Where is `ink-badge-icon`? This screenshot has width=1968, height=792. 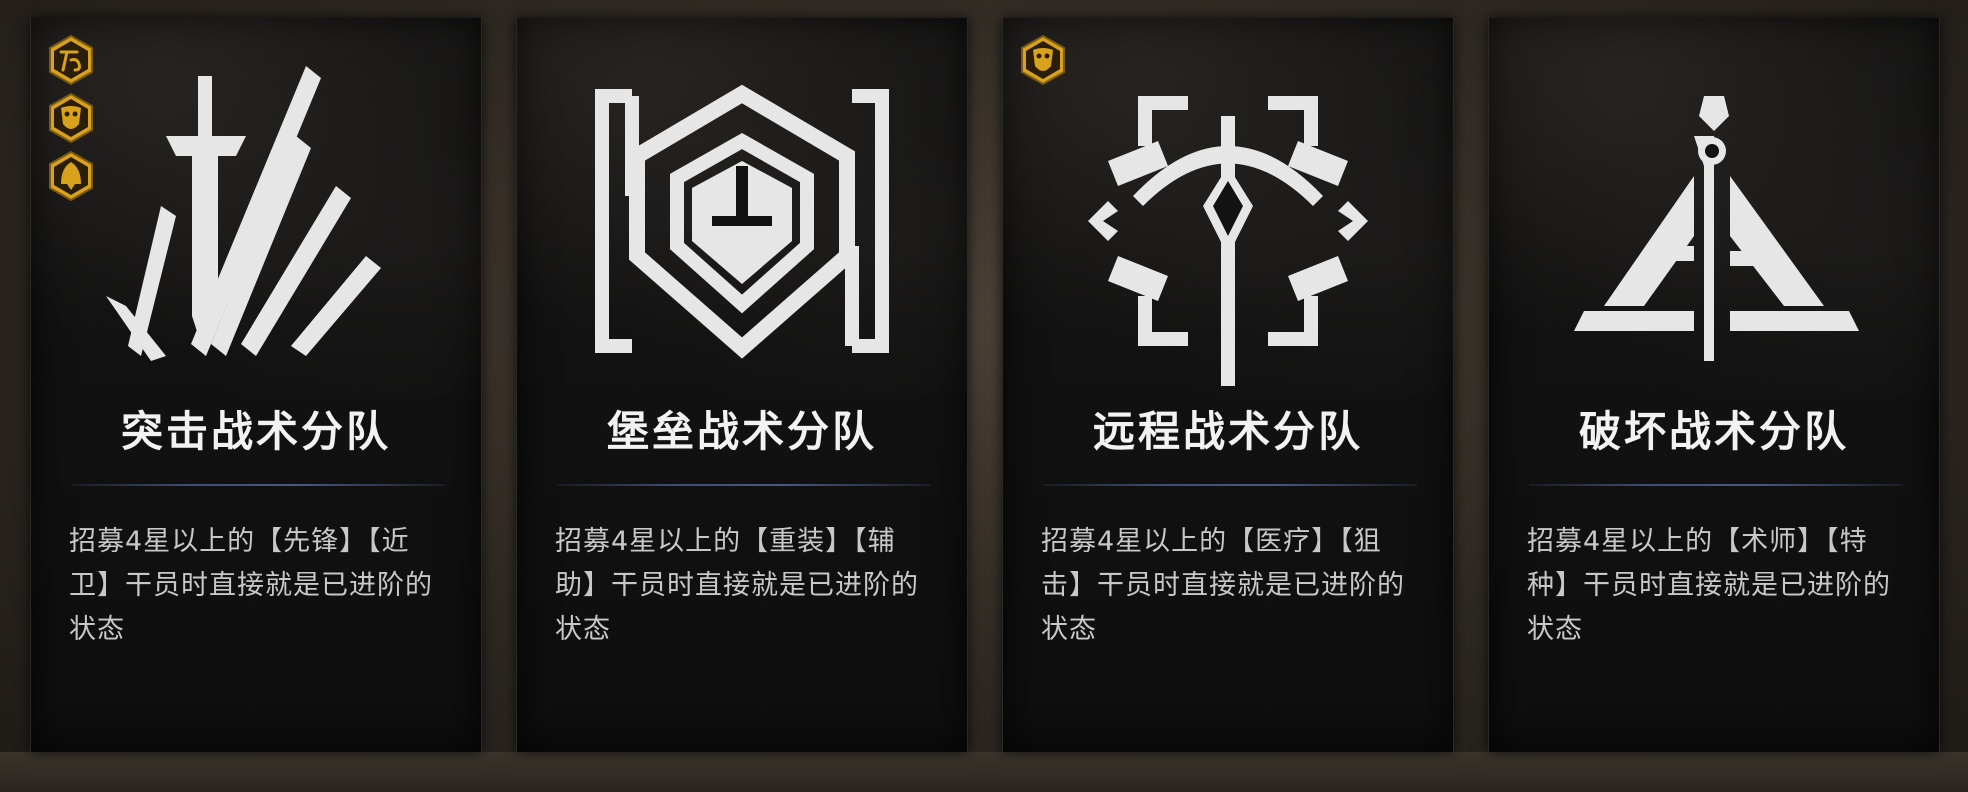 ink-badge-icon is located at coordinates (71, 60).